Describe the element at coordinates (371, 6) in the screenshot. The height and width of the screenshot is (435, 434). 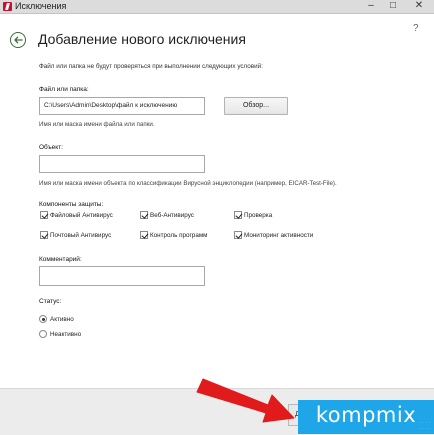
I see `minimize-button: –` at that location.